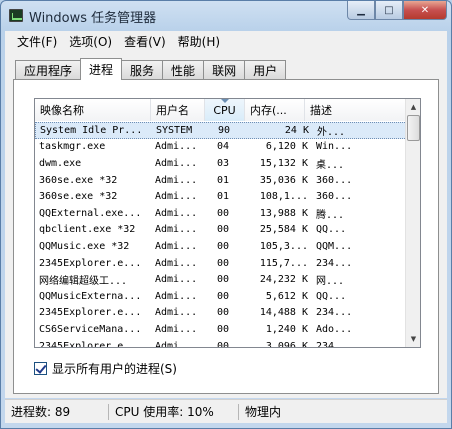 The width and height of the screenshot is (452, 429). Describe the element at coordinates (389, 10) in the screenshot. I see `maximize-button: □` at that location.